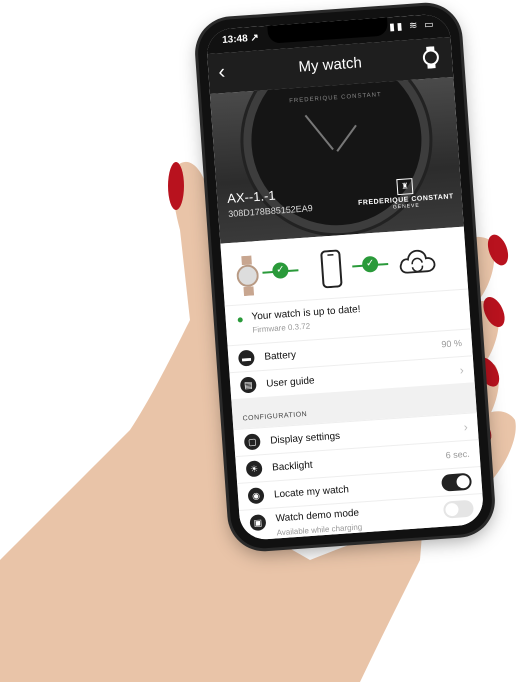  I want to click on row-label: Locate my watch, so click(311, 492).